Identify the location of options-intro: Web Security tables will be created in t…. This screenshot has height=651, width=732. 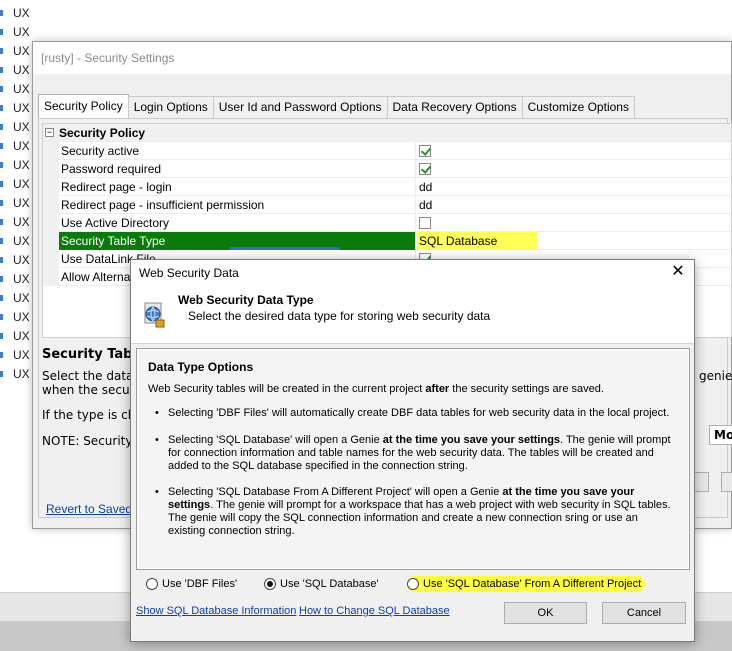
(376, 389).